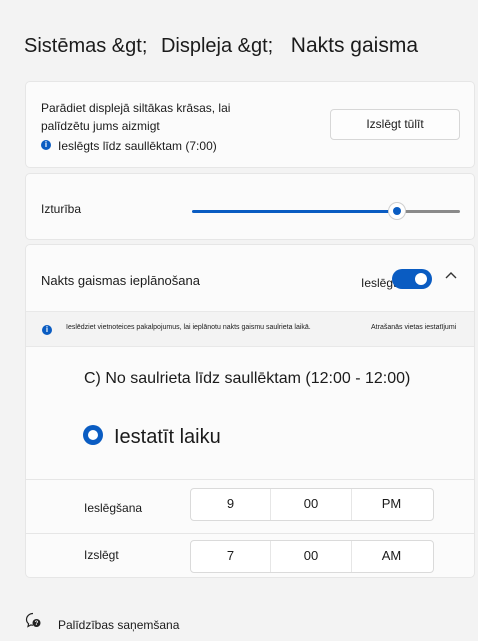 This screenshot has height=641, width=478. I want to click on get-help-link: Palīdzības saņemšana, so click(118, 625).